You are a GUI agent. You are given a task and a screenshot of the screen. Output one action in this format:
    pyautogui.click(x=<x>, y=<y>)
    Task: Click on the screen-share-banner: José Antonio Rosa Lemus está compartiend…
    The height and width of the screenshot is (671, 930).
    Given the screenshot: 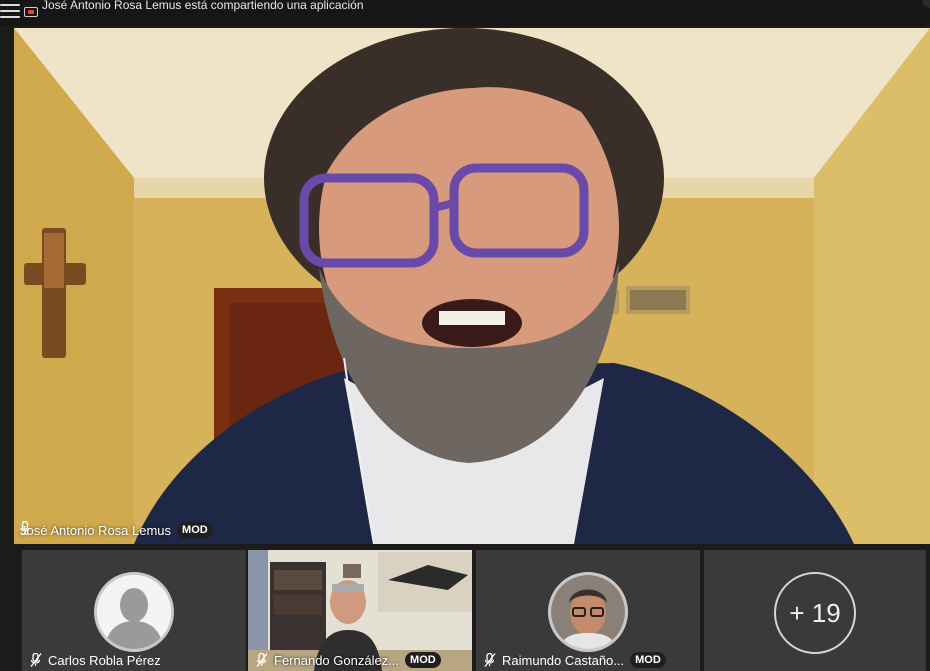 What is the action you would take?
    pyautogui.click(x=465, y=13)
    